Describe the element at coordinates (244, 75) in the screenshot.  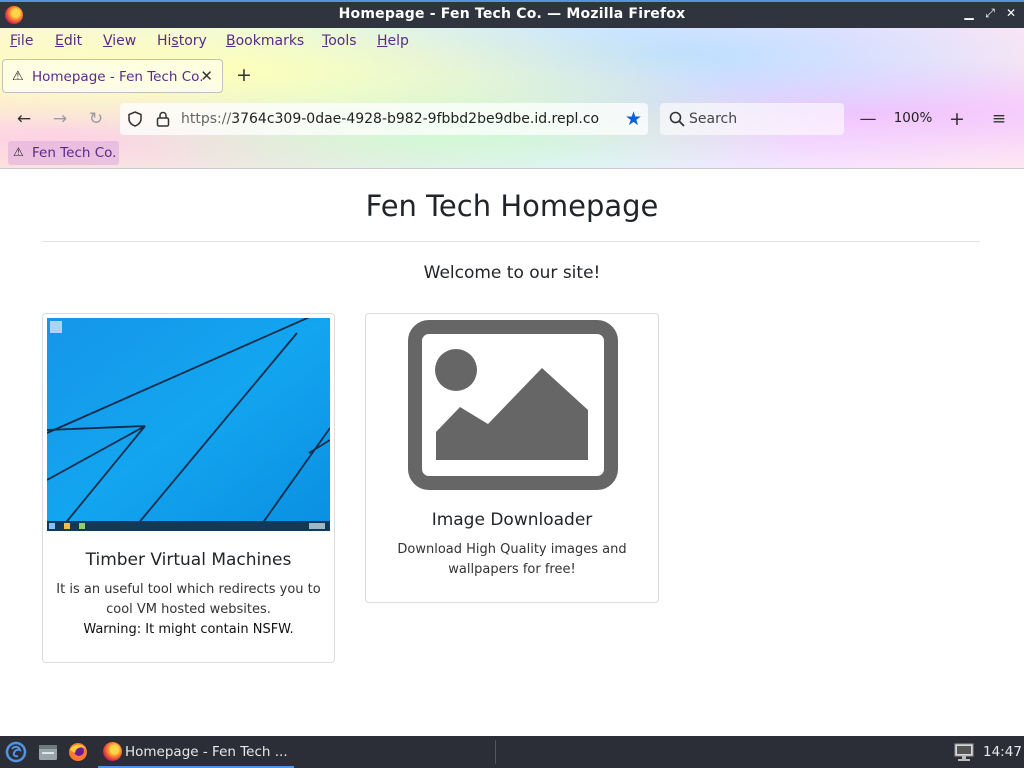
I see `new-tab-button: +` at that location.